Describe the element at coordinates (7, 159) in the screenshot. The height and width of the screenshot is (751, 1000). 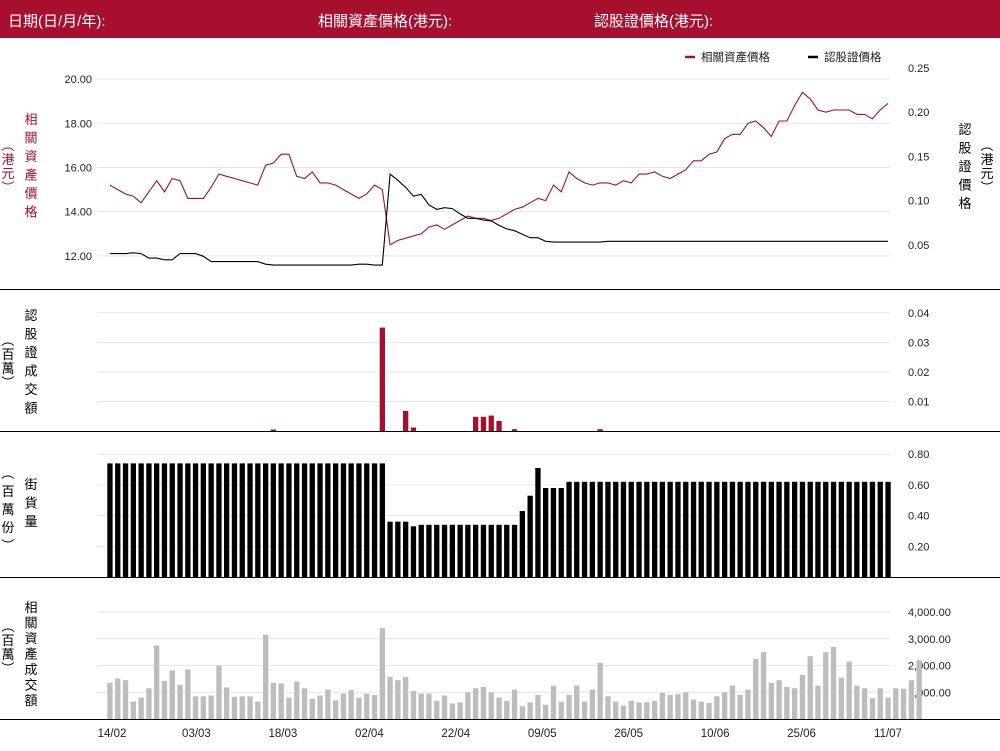
I see `axis-title-char: 港` at that location.